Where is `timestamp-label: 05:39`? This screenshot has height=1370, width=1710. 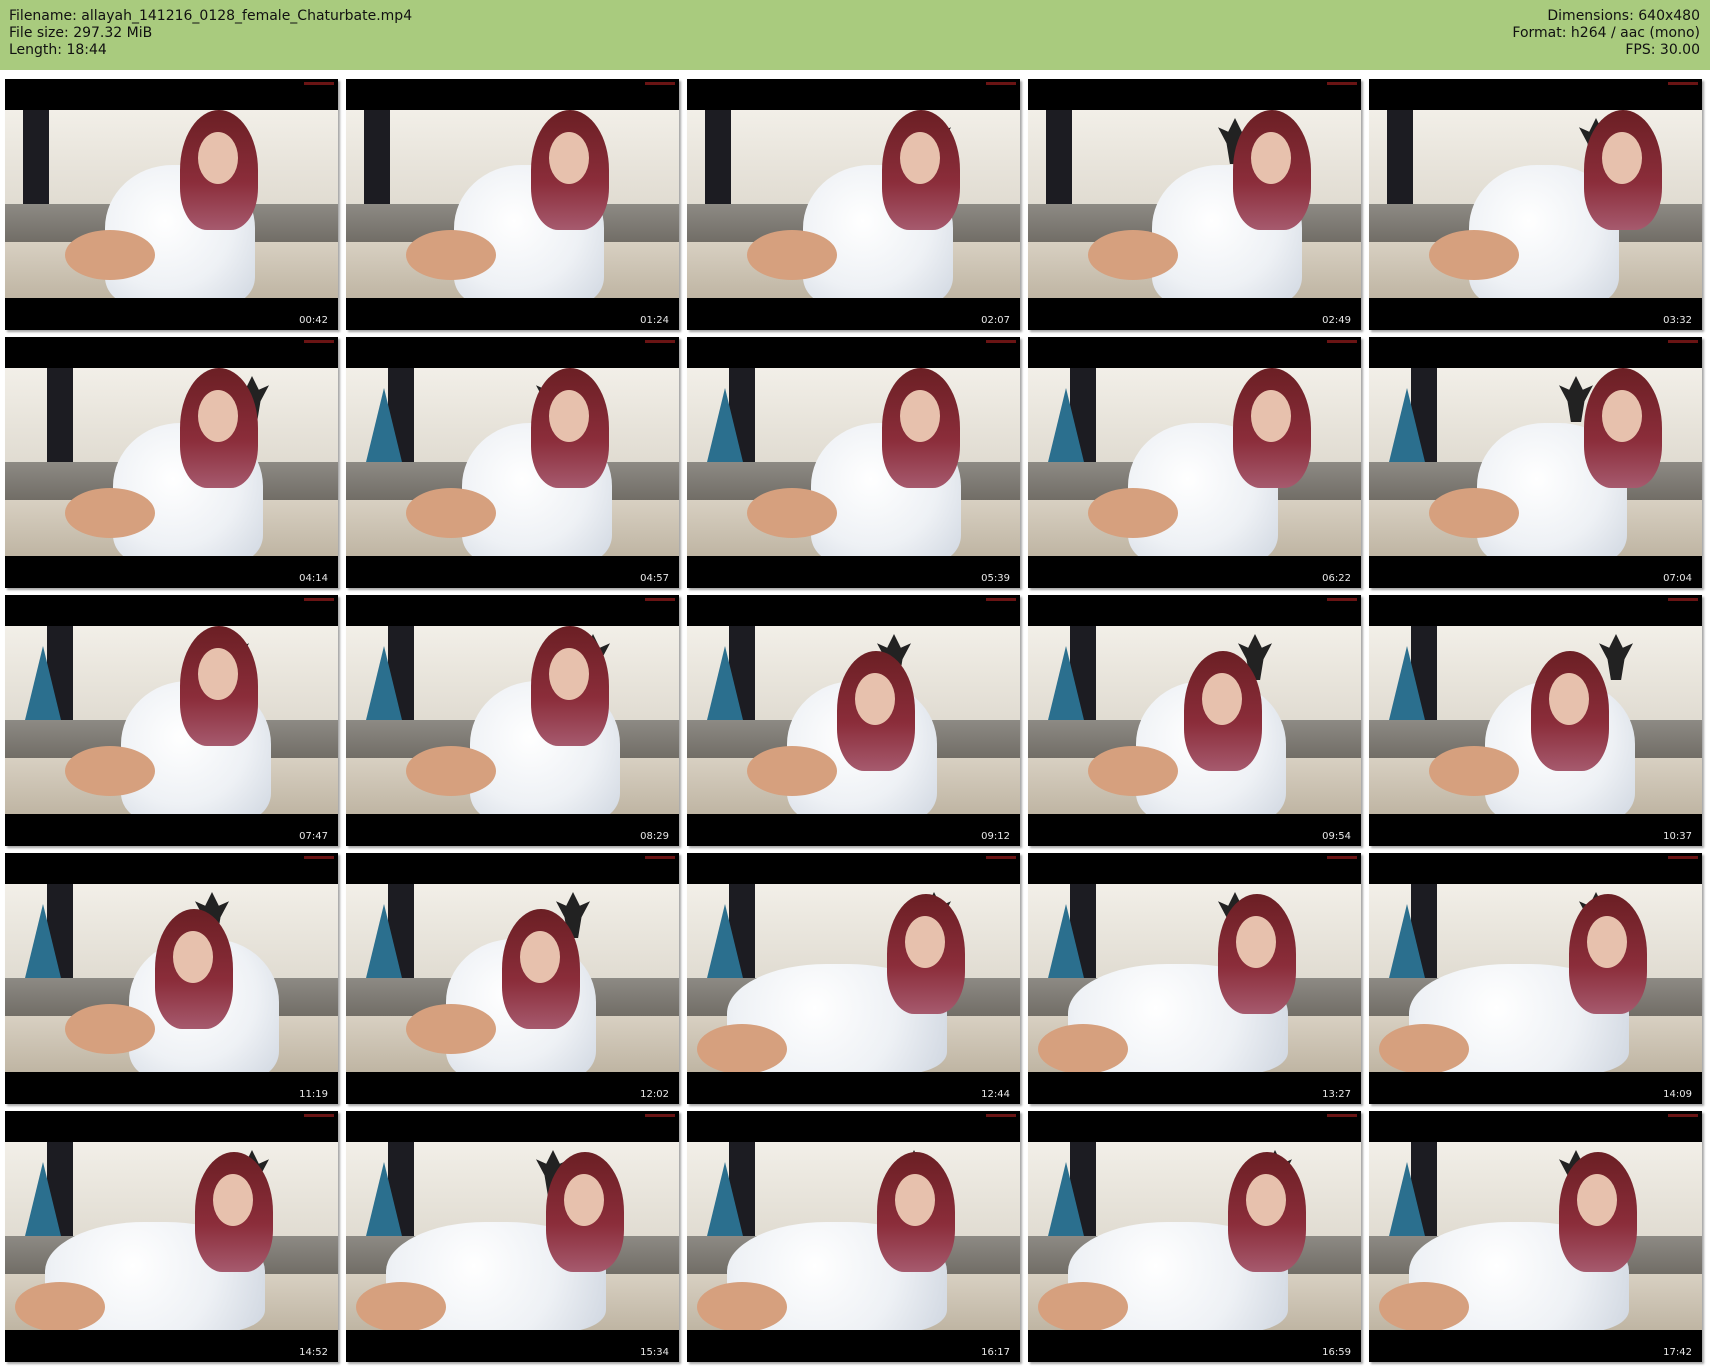 timestamp-label: 05:39 is located at coordinates (995, 578).